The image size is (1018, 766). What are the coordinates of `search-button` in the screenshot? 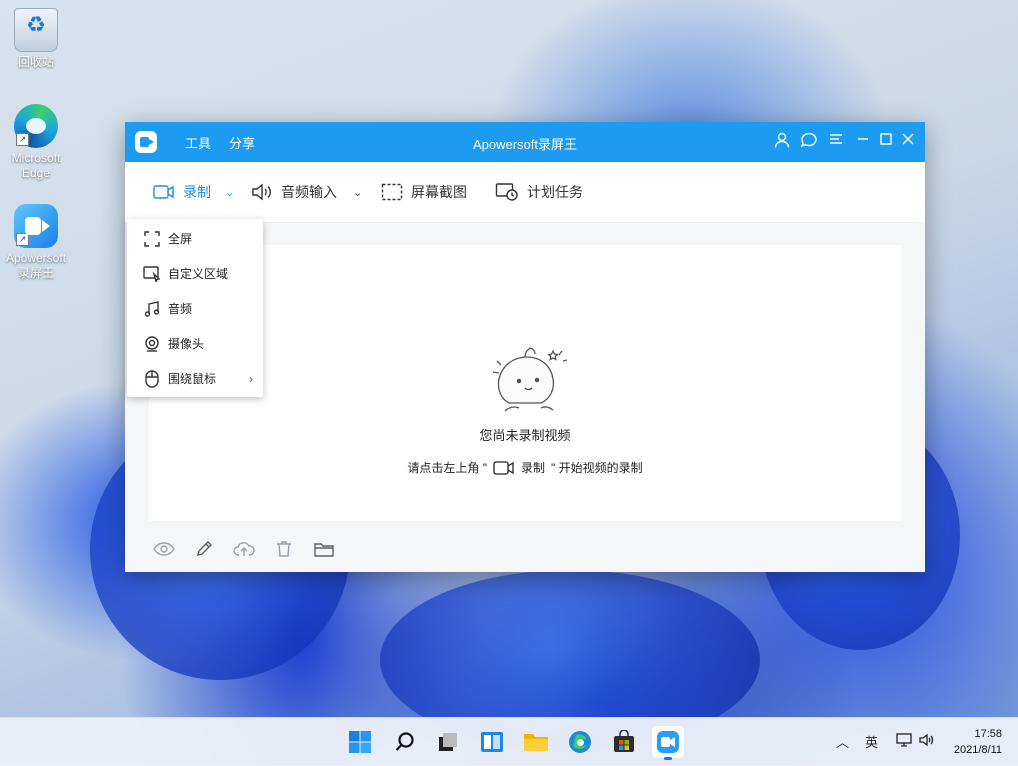 It's located at (405, 742).